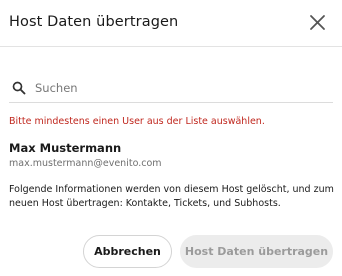 The height and width of the screenshot is (276, 342). Describe the element at coordinates (127, 251) in the screenshot. I see `cancel-button: Abbrechen` at that location.